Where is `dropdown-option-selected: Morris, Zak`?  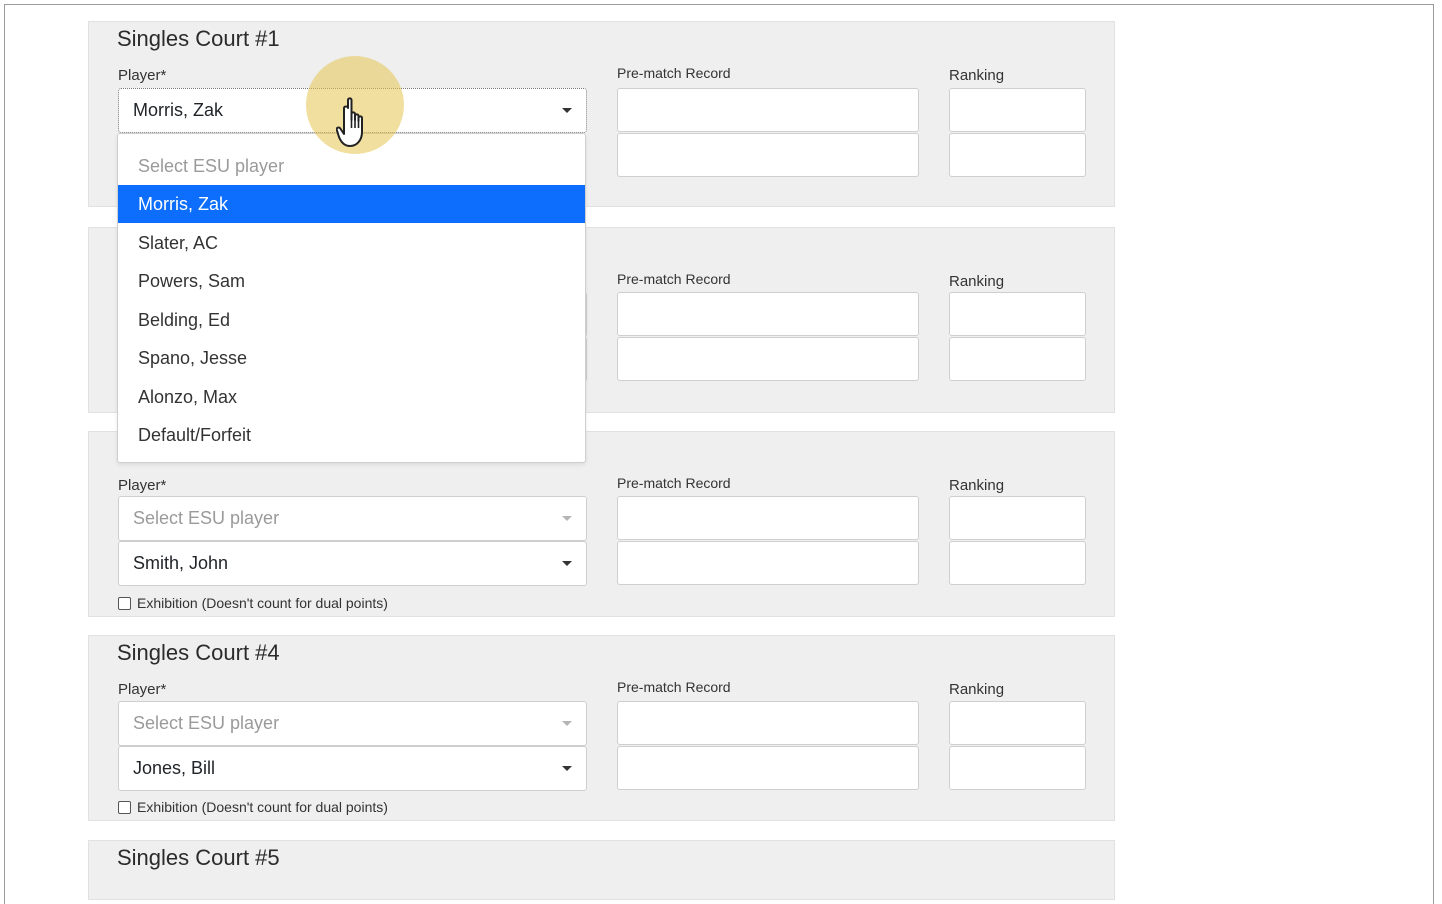 dropdown-option-selected: Morris, Zak is located at coordinates (351, 204).